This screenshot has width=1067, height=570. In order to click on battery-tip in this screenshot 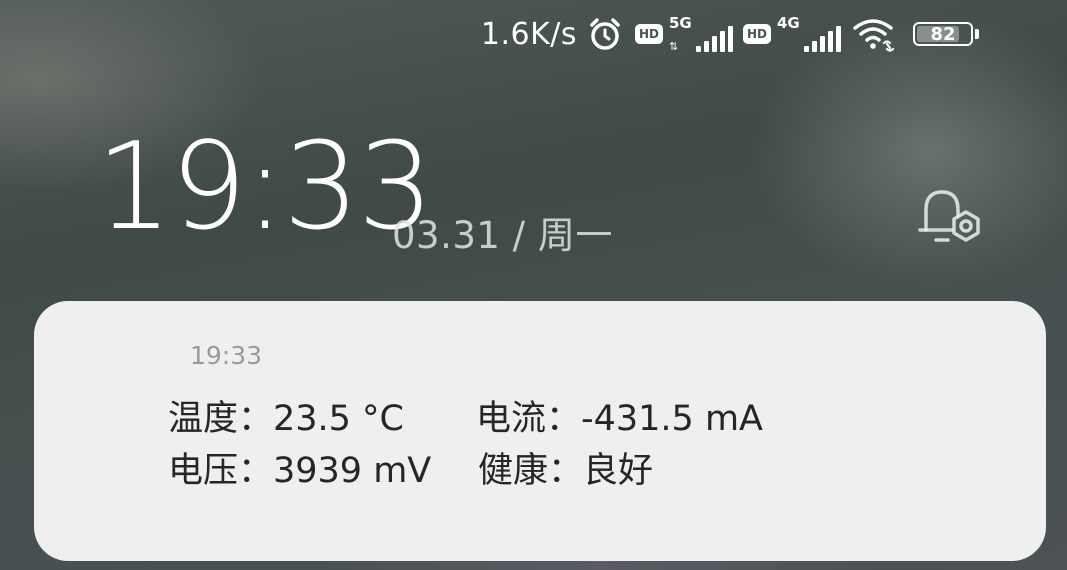, I will do `click(977, 34)`.